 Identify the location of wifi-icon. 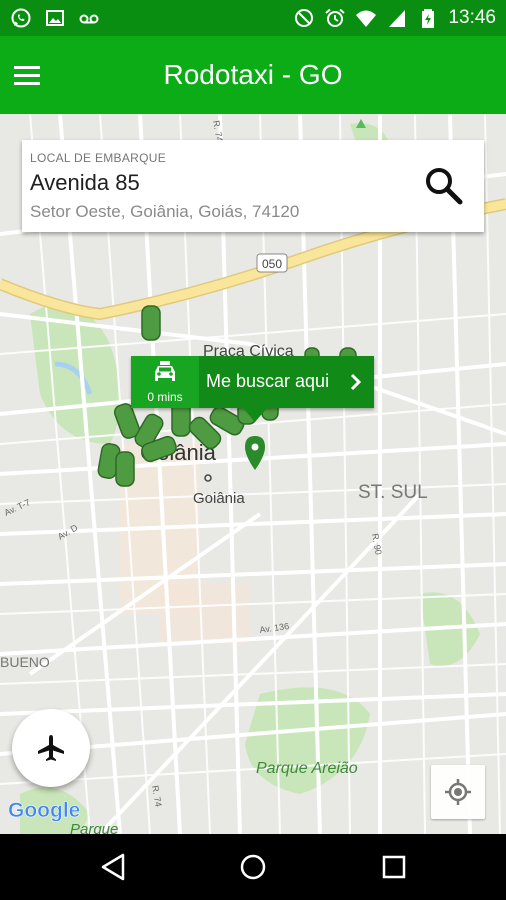
(366, 18).